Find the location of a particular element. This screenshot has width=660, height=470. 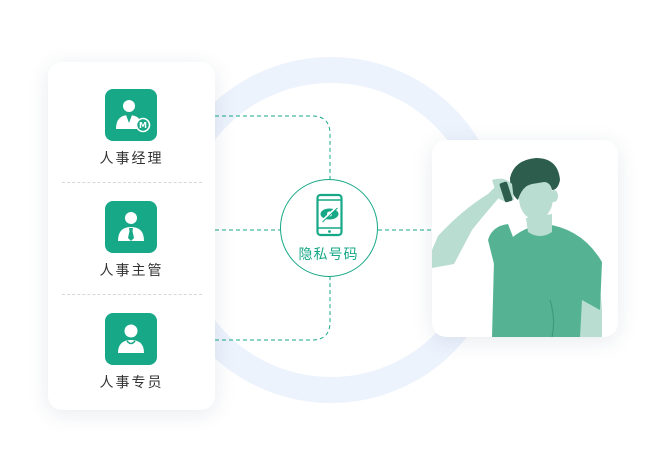

role-supervisor: 人事主管 is located at coordinates (131, 230).